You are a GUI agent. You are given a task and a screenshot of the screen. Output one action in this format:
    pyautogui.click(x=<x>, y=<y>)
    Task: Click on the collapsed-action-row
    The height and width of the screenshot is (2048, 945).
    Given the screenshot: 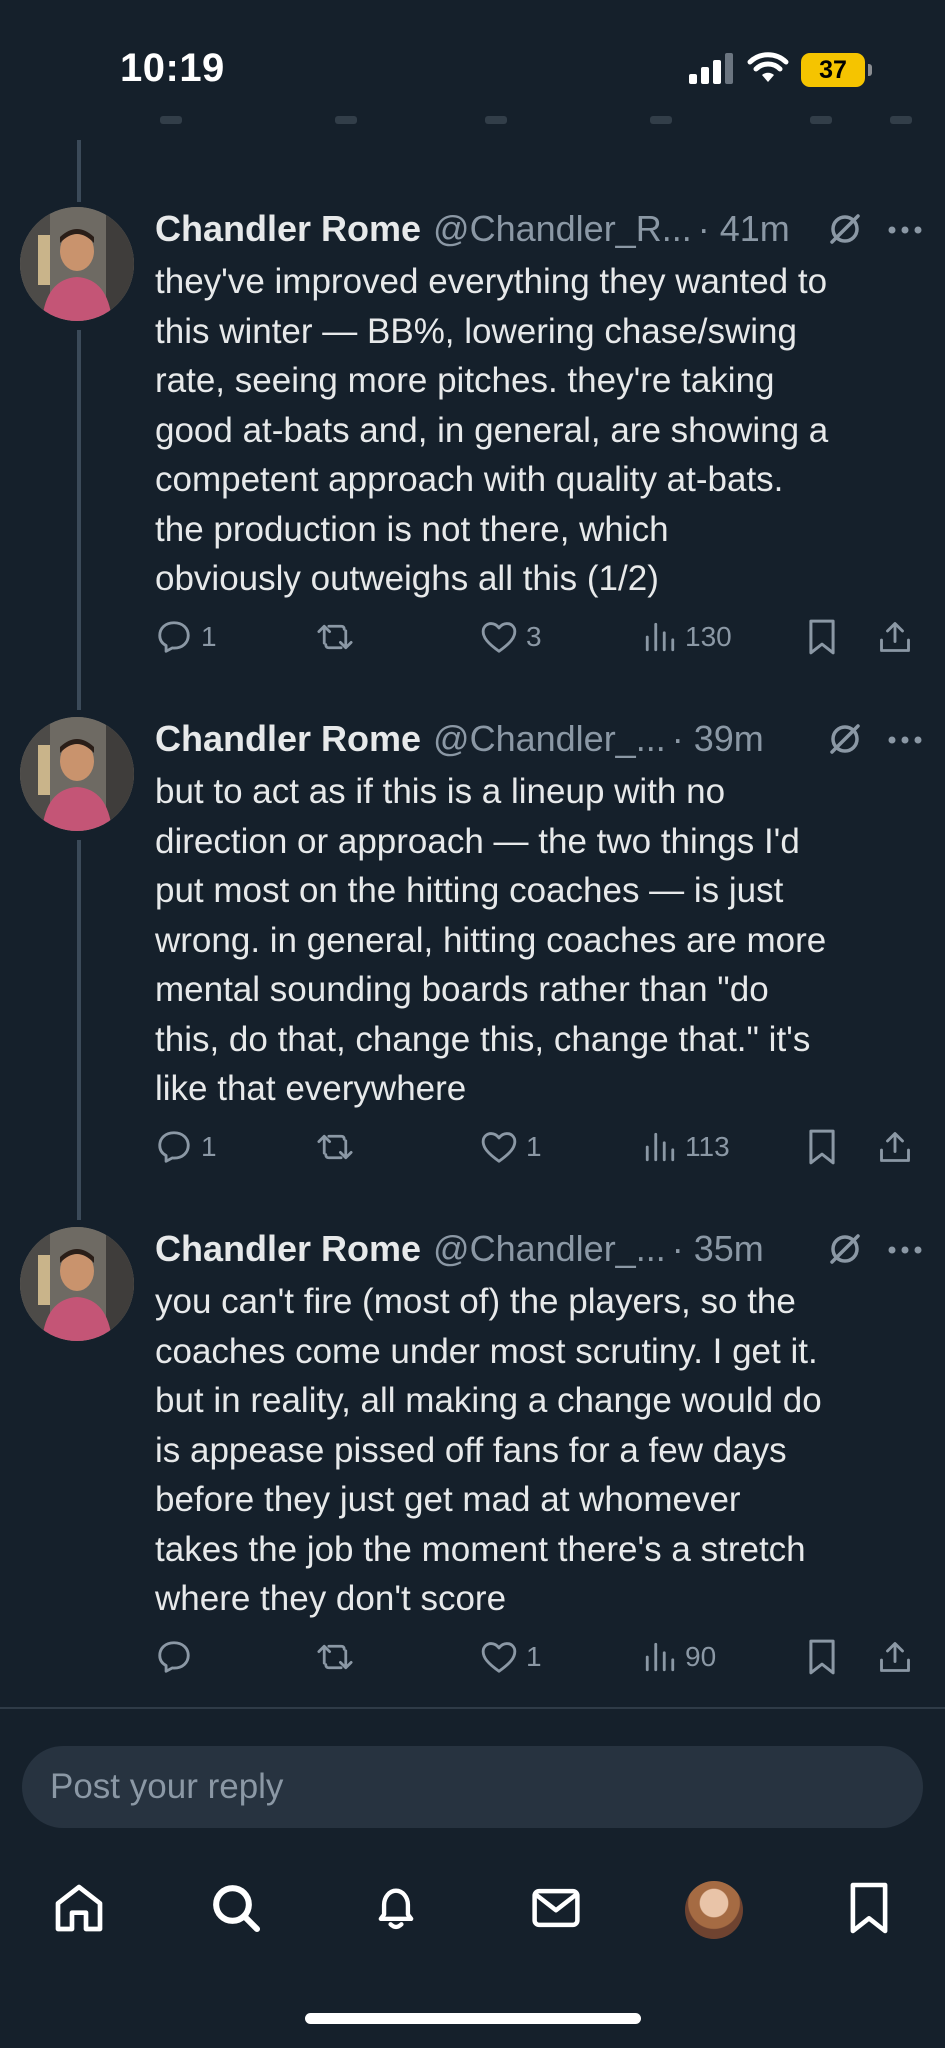 What is the action you would take?
    pyautogui.click(x=472, y=120)
    